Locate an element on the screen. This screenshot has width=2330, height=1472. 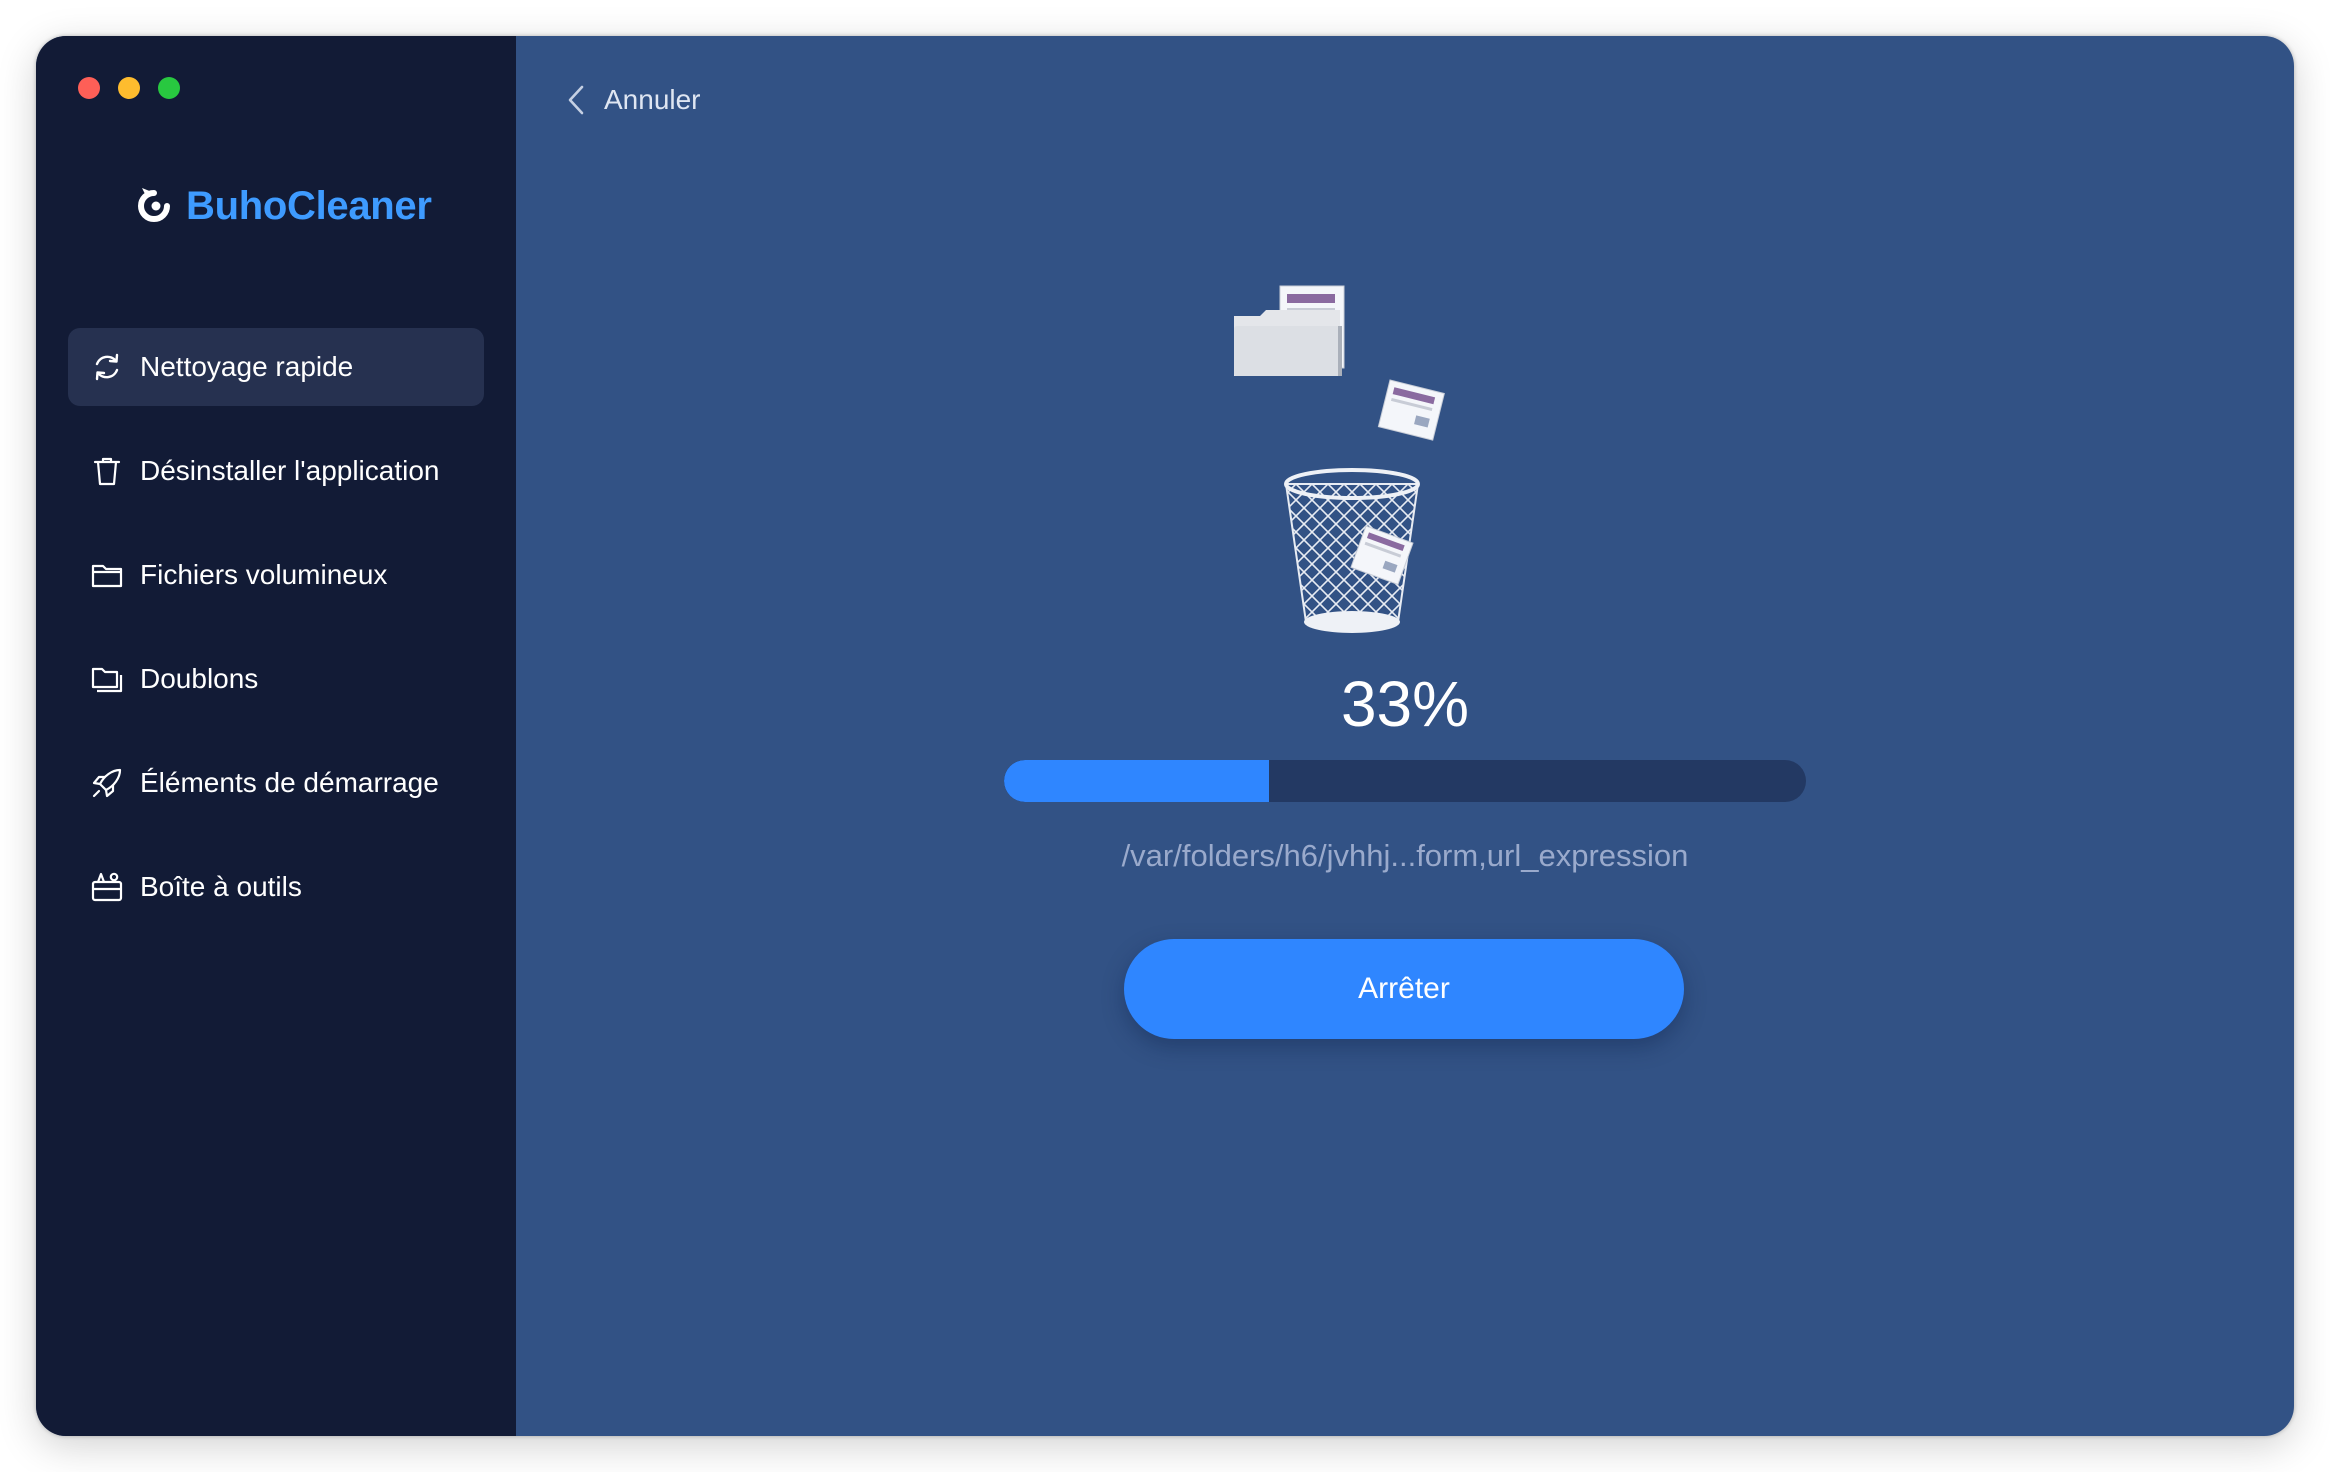
sidebar-item-startup-items: Éléments de démarrage is located at coordinates (276, 783).